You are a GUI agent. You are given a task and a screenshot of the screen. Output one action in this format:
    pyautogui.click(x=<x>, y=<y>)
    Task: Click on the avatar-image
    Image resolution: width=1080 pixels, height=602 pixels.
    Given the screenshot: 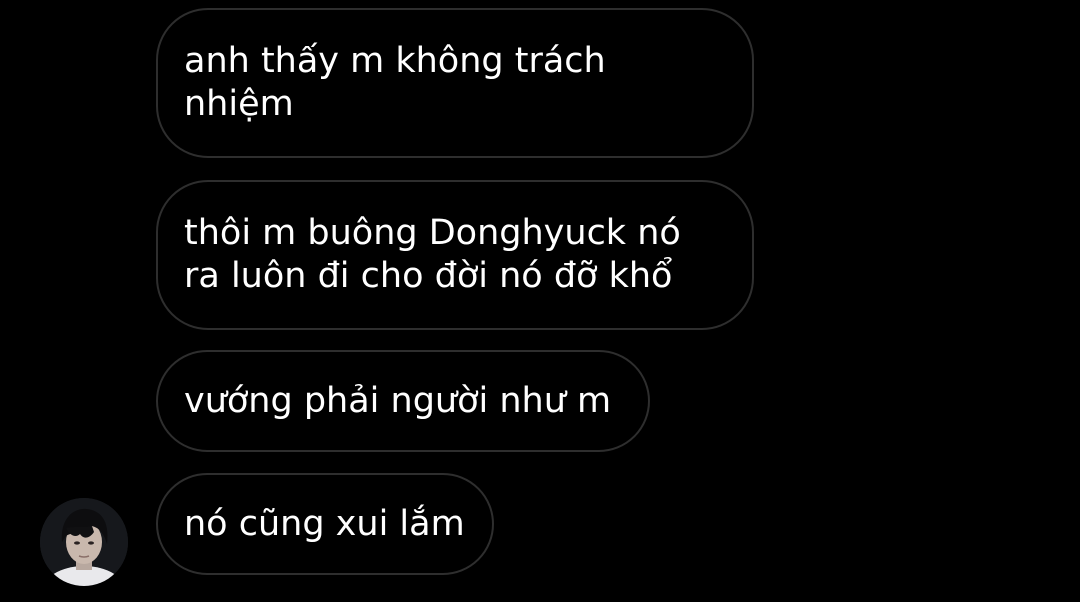 What is the action you would take?
    pyautogui.click(x=84, y=542)
    